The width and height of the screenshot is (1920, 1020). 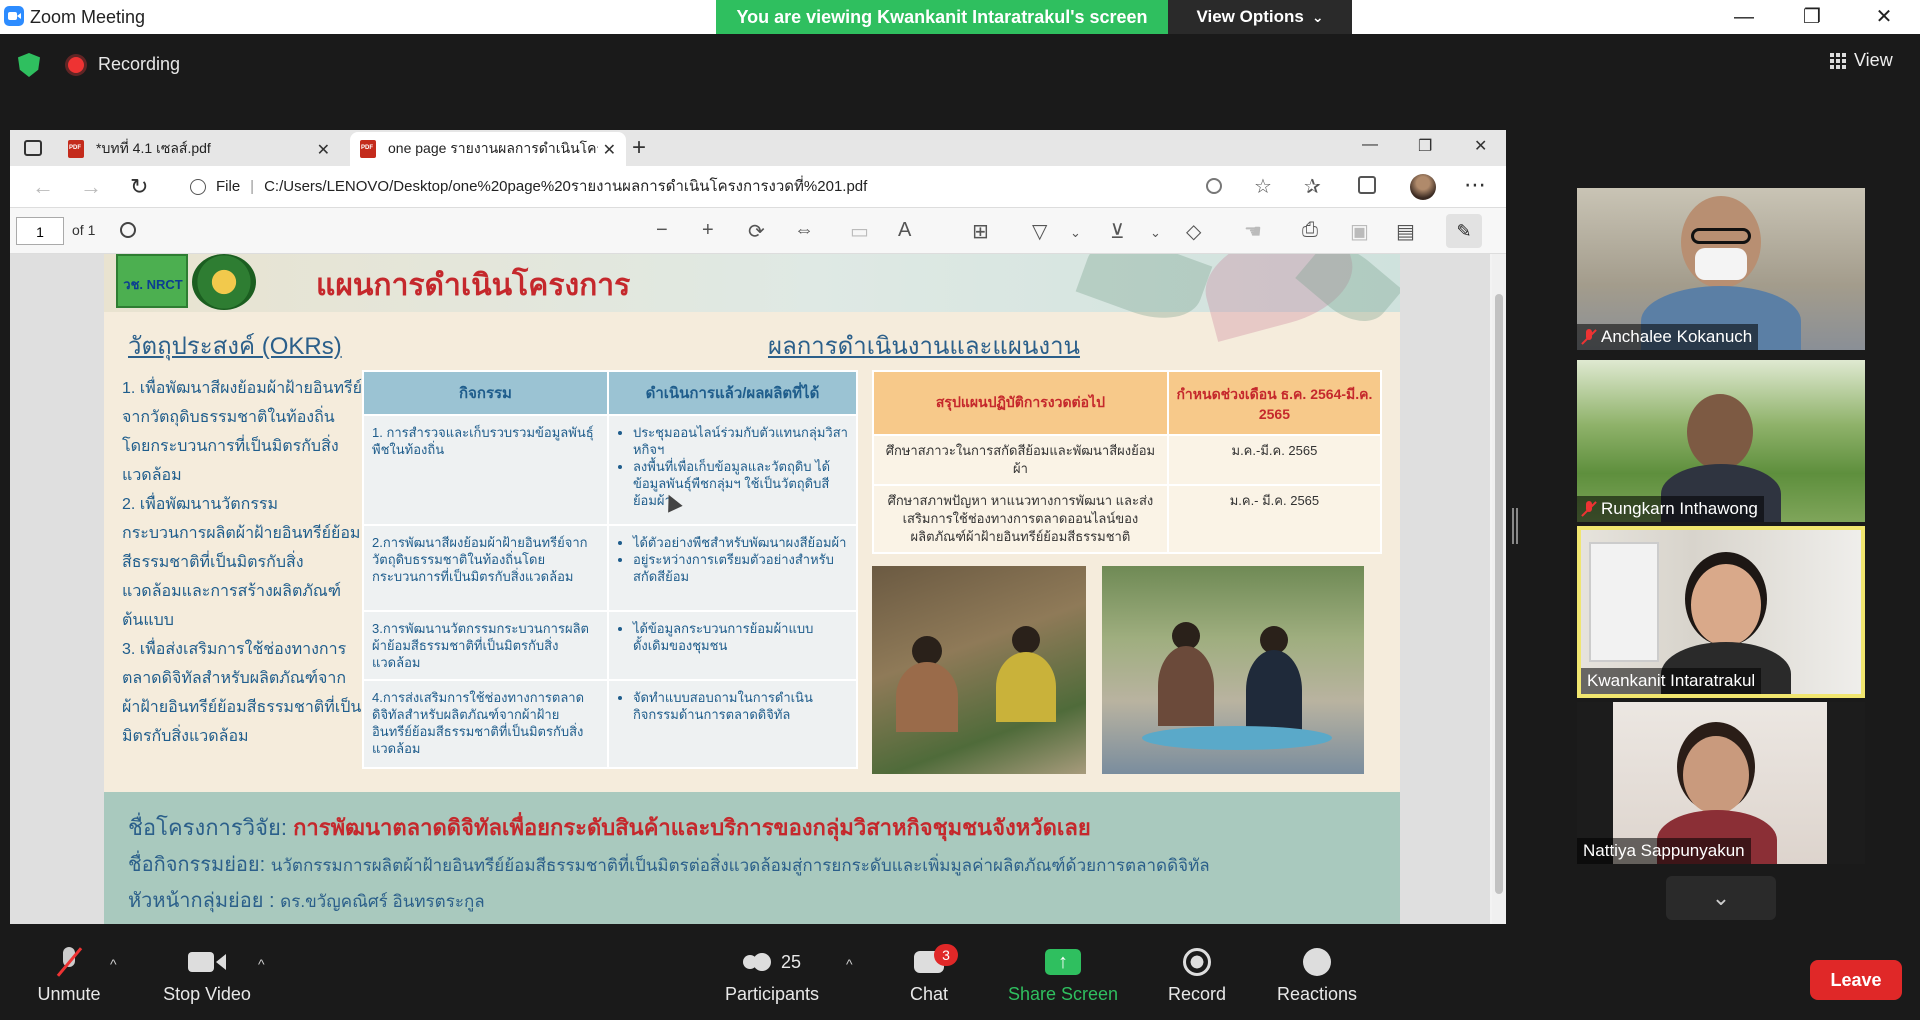 What do you see at coordinates (1214, 186) in the screenshot?
I see `zoom-out-icon` at bounding box center [1214, 186].